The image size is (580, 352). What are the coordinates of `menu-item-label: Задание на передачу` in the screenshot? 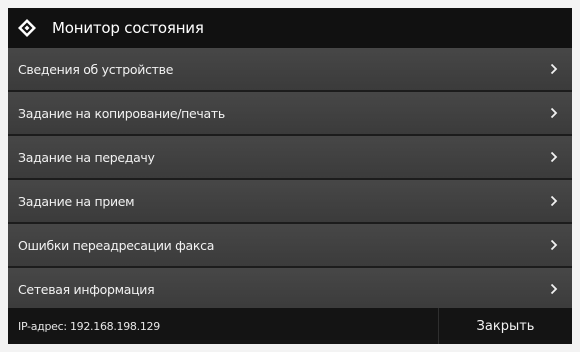 It's located at (86, 157).